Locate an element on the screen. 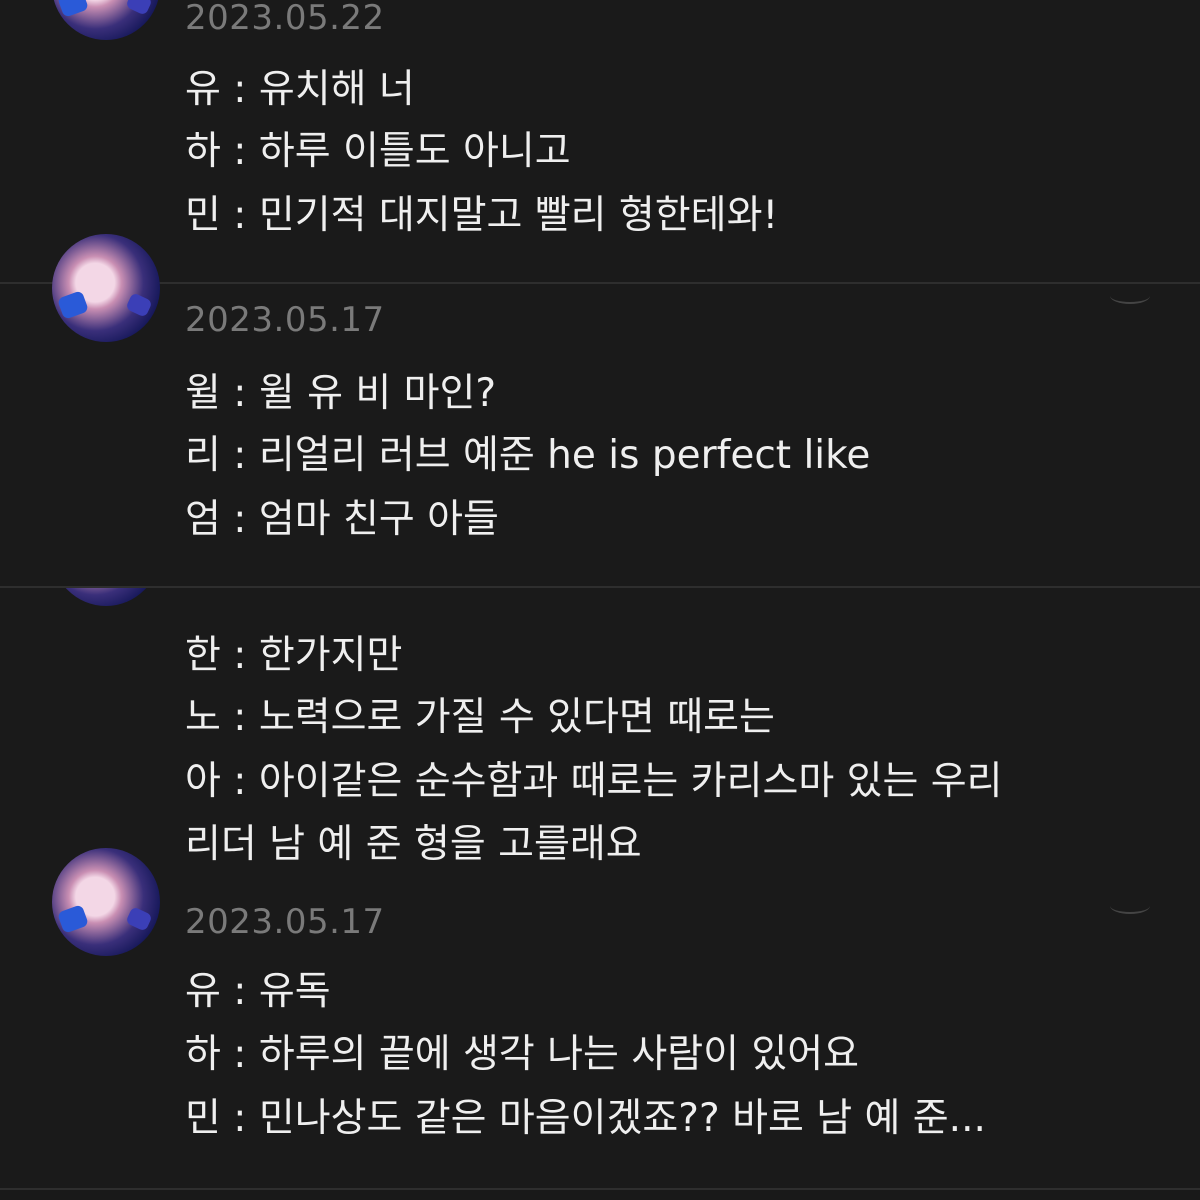 This screenshot has width=1200, height=1200. comment-line: 한 : 한가지만 is located at coordinates (294, 655).